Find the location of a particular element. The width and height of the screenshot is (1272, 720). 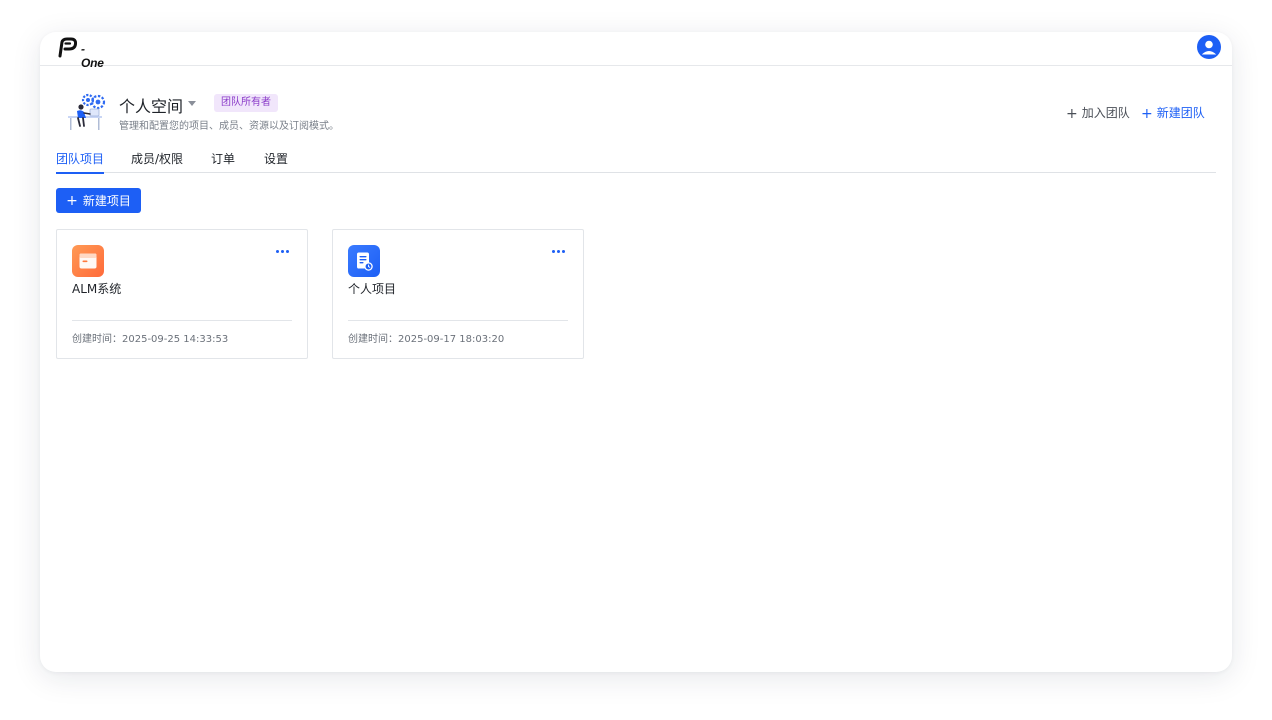

user-icon is located at coordinates (1209, 47).